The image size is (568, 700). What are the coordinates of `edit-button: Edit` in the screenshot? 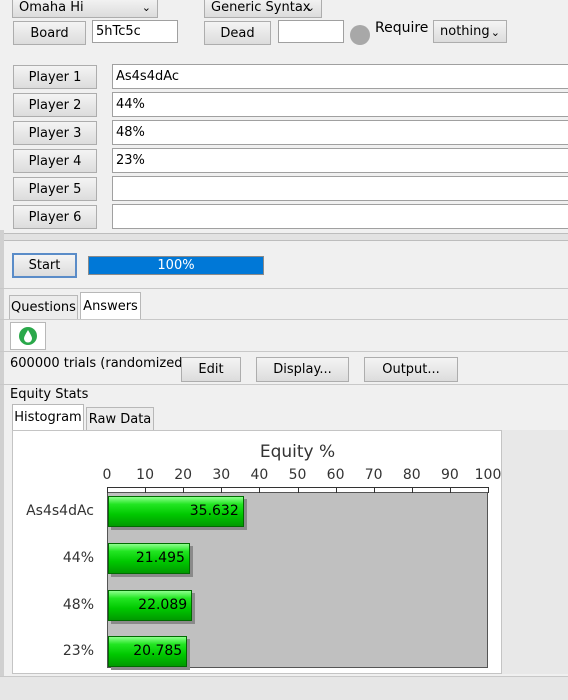 It's located at (211, 369).